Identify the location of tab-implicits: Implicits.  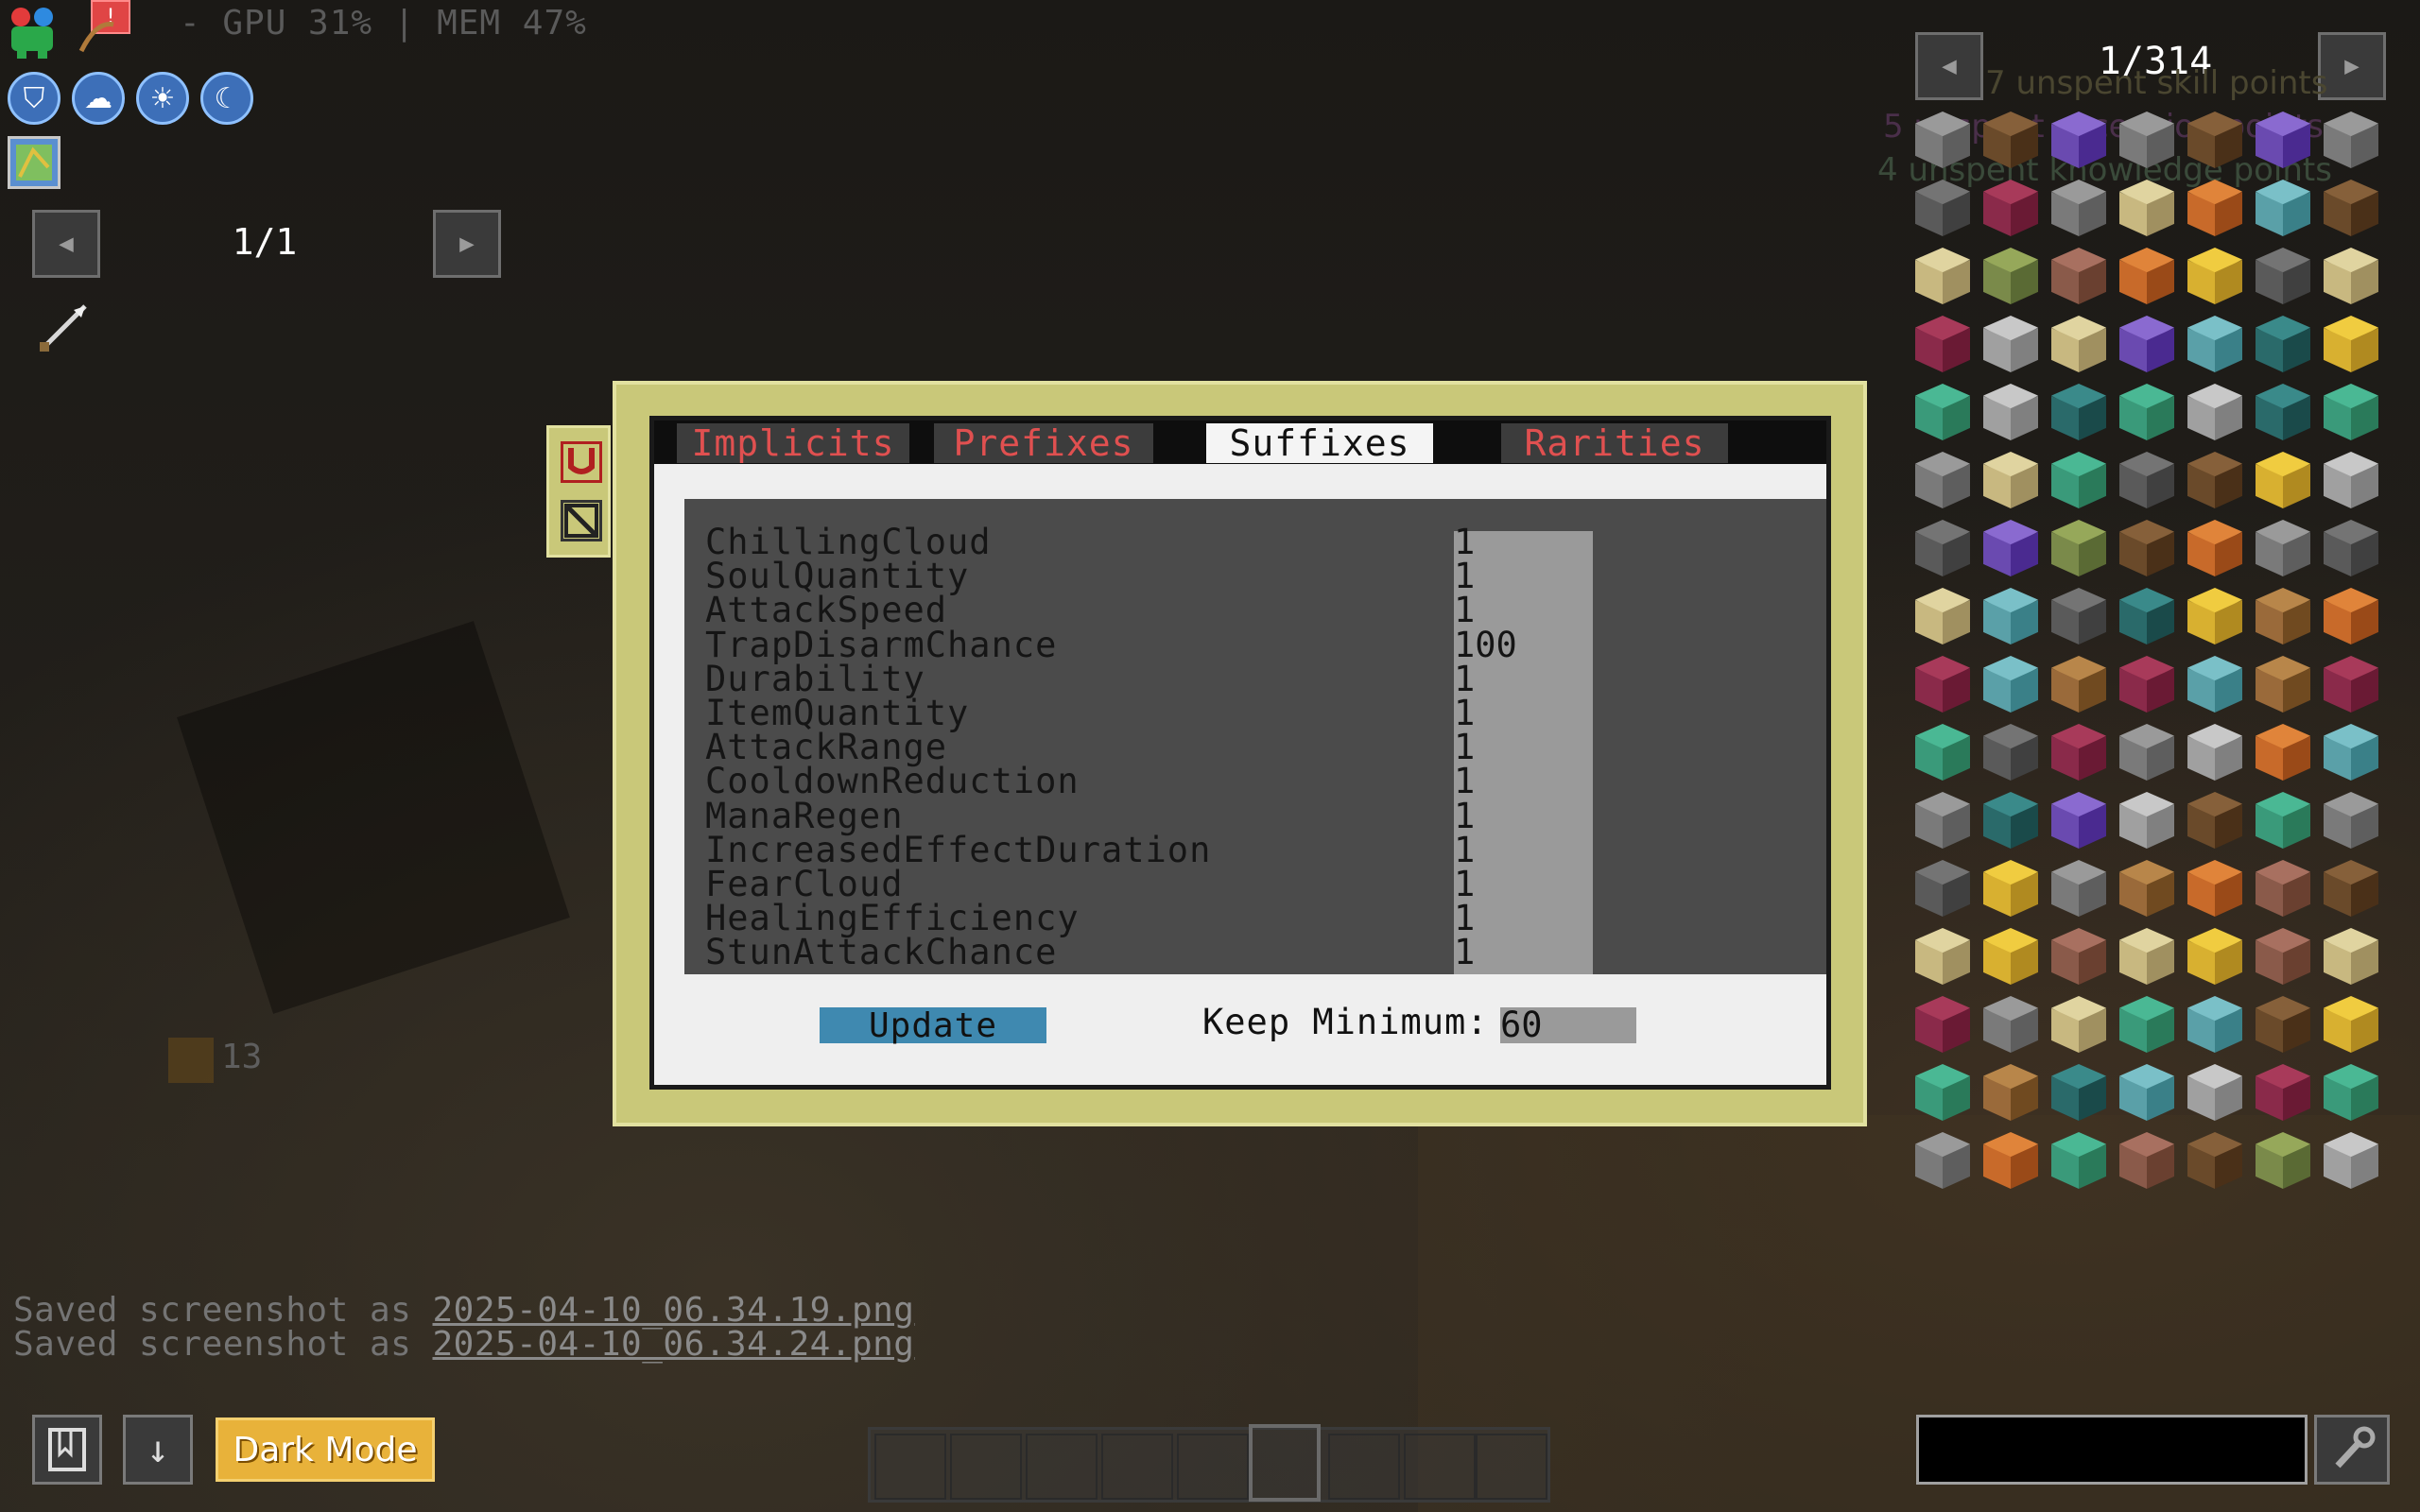
(793, 443).